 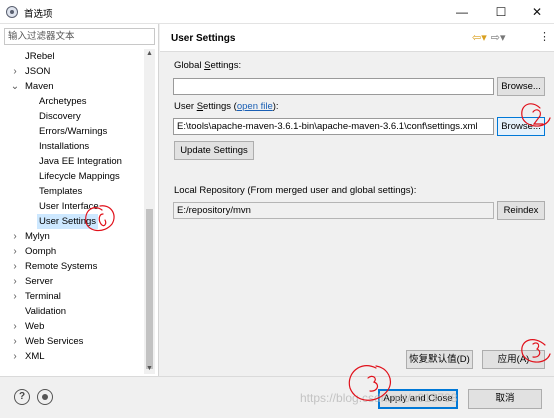 I want to click on tree-item-label: Archetypes, so click(x=63, y=101).